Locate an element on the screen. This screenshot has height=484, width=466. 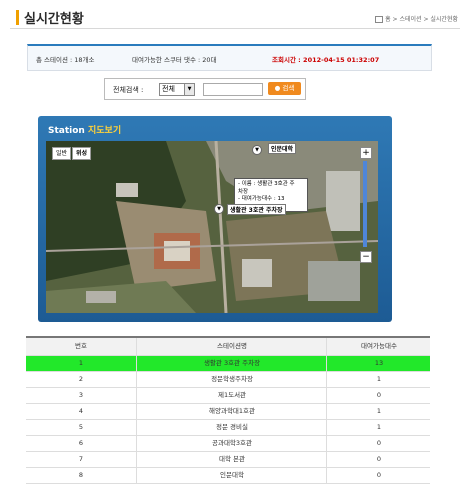
map-label-dorm3: 생활관 3호관 주차장 is located at coordinates (256, 209).